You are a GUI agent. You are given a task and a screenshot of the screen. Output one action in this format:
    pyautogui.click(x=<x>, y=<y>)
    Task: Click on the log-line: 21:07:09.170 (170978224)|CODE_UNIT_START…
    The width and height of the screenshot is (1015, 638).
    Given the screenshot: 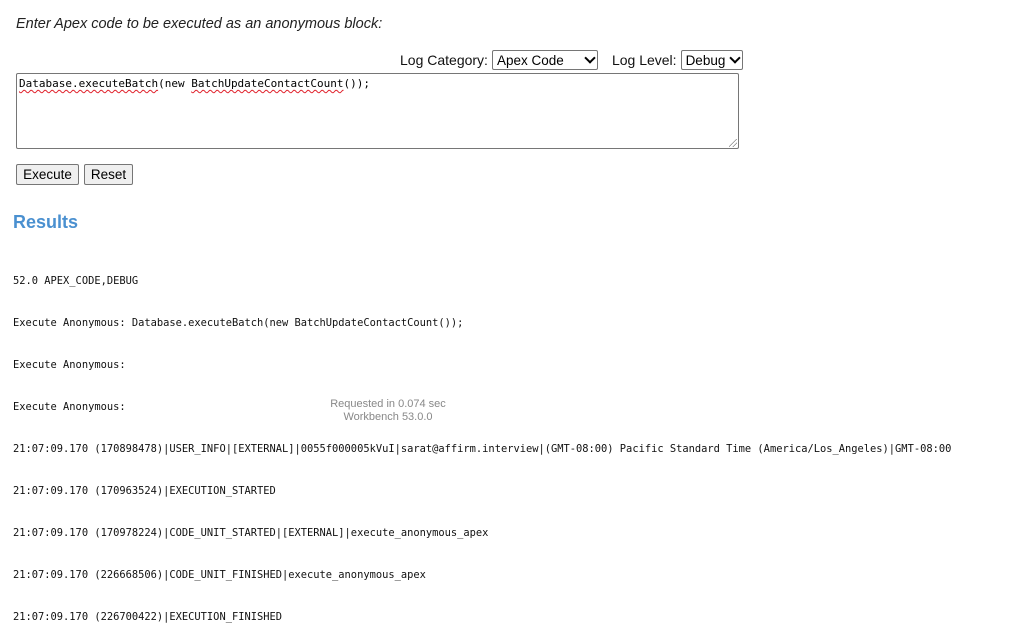 What is the action you would take?
    pyautogui.click(x=251, y=533)
    